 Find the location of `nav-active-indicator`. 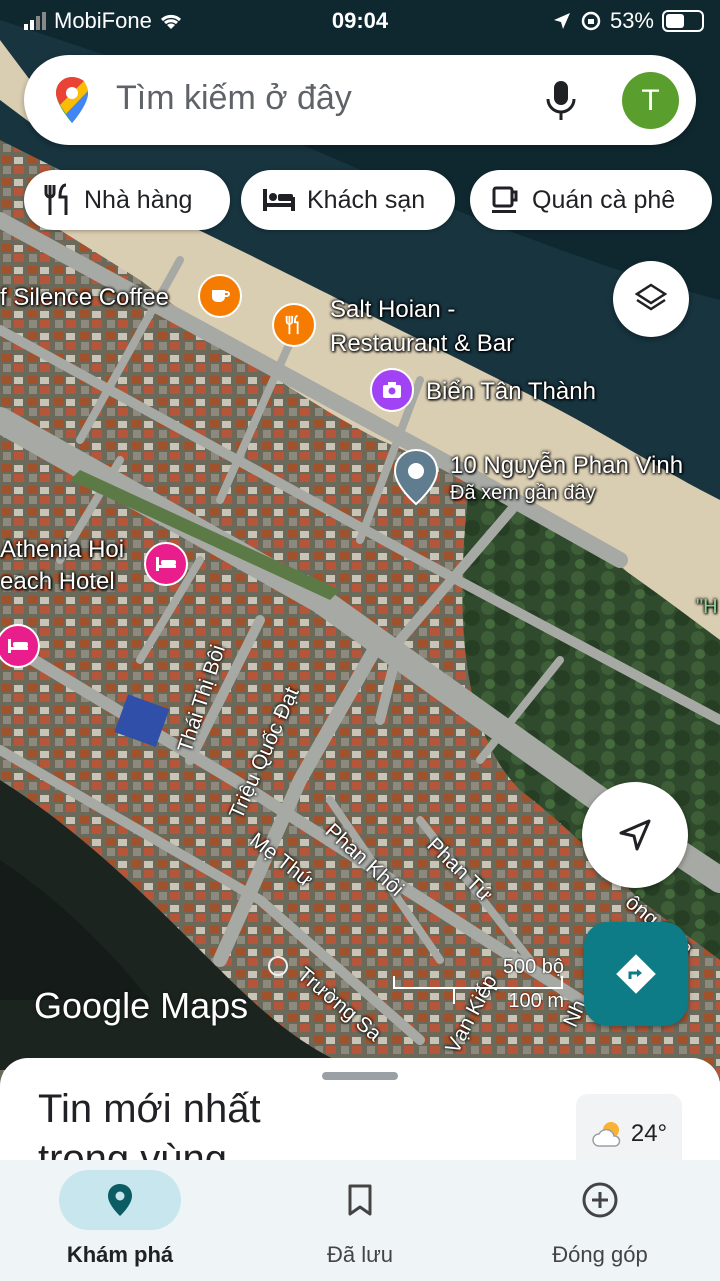

nav-active-indicator is located at coordinates (120, 1200).